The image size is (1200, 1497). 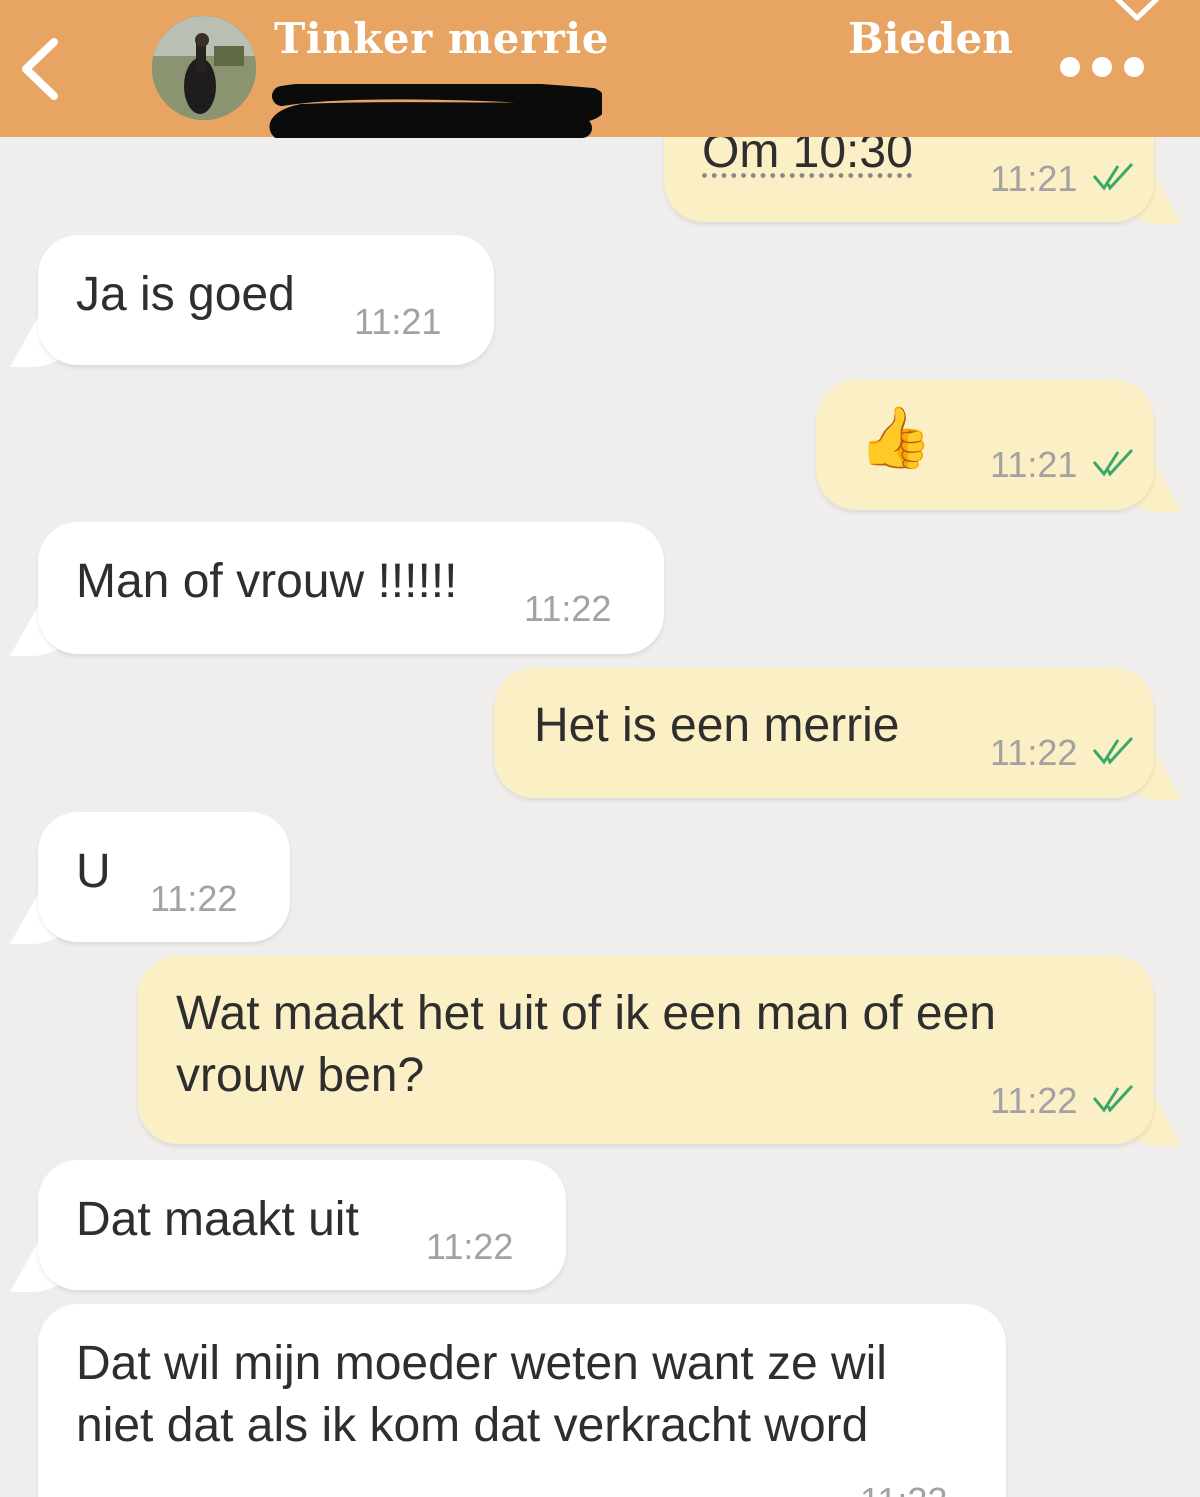 What do you see at coordinates (717, 725) in the screenshot?
I see `message-text: Het is een merrie` at bounding box center [717, 725].